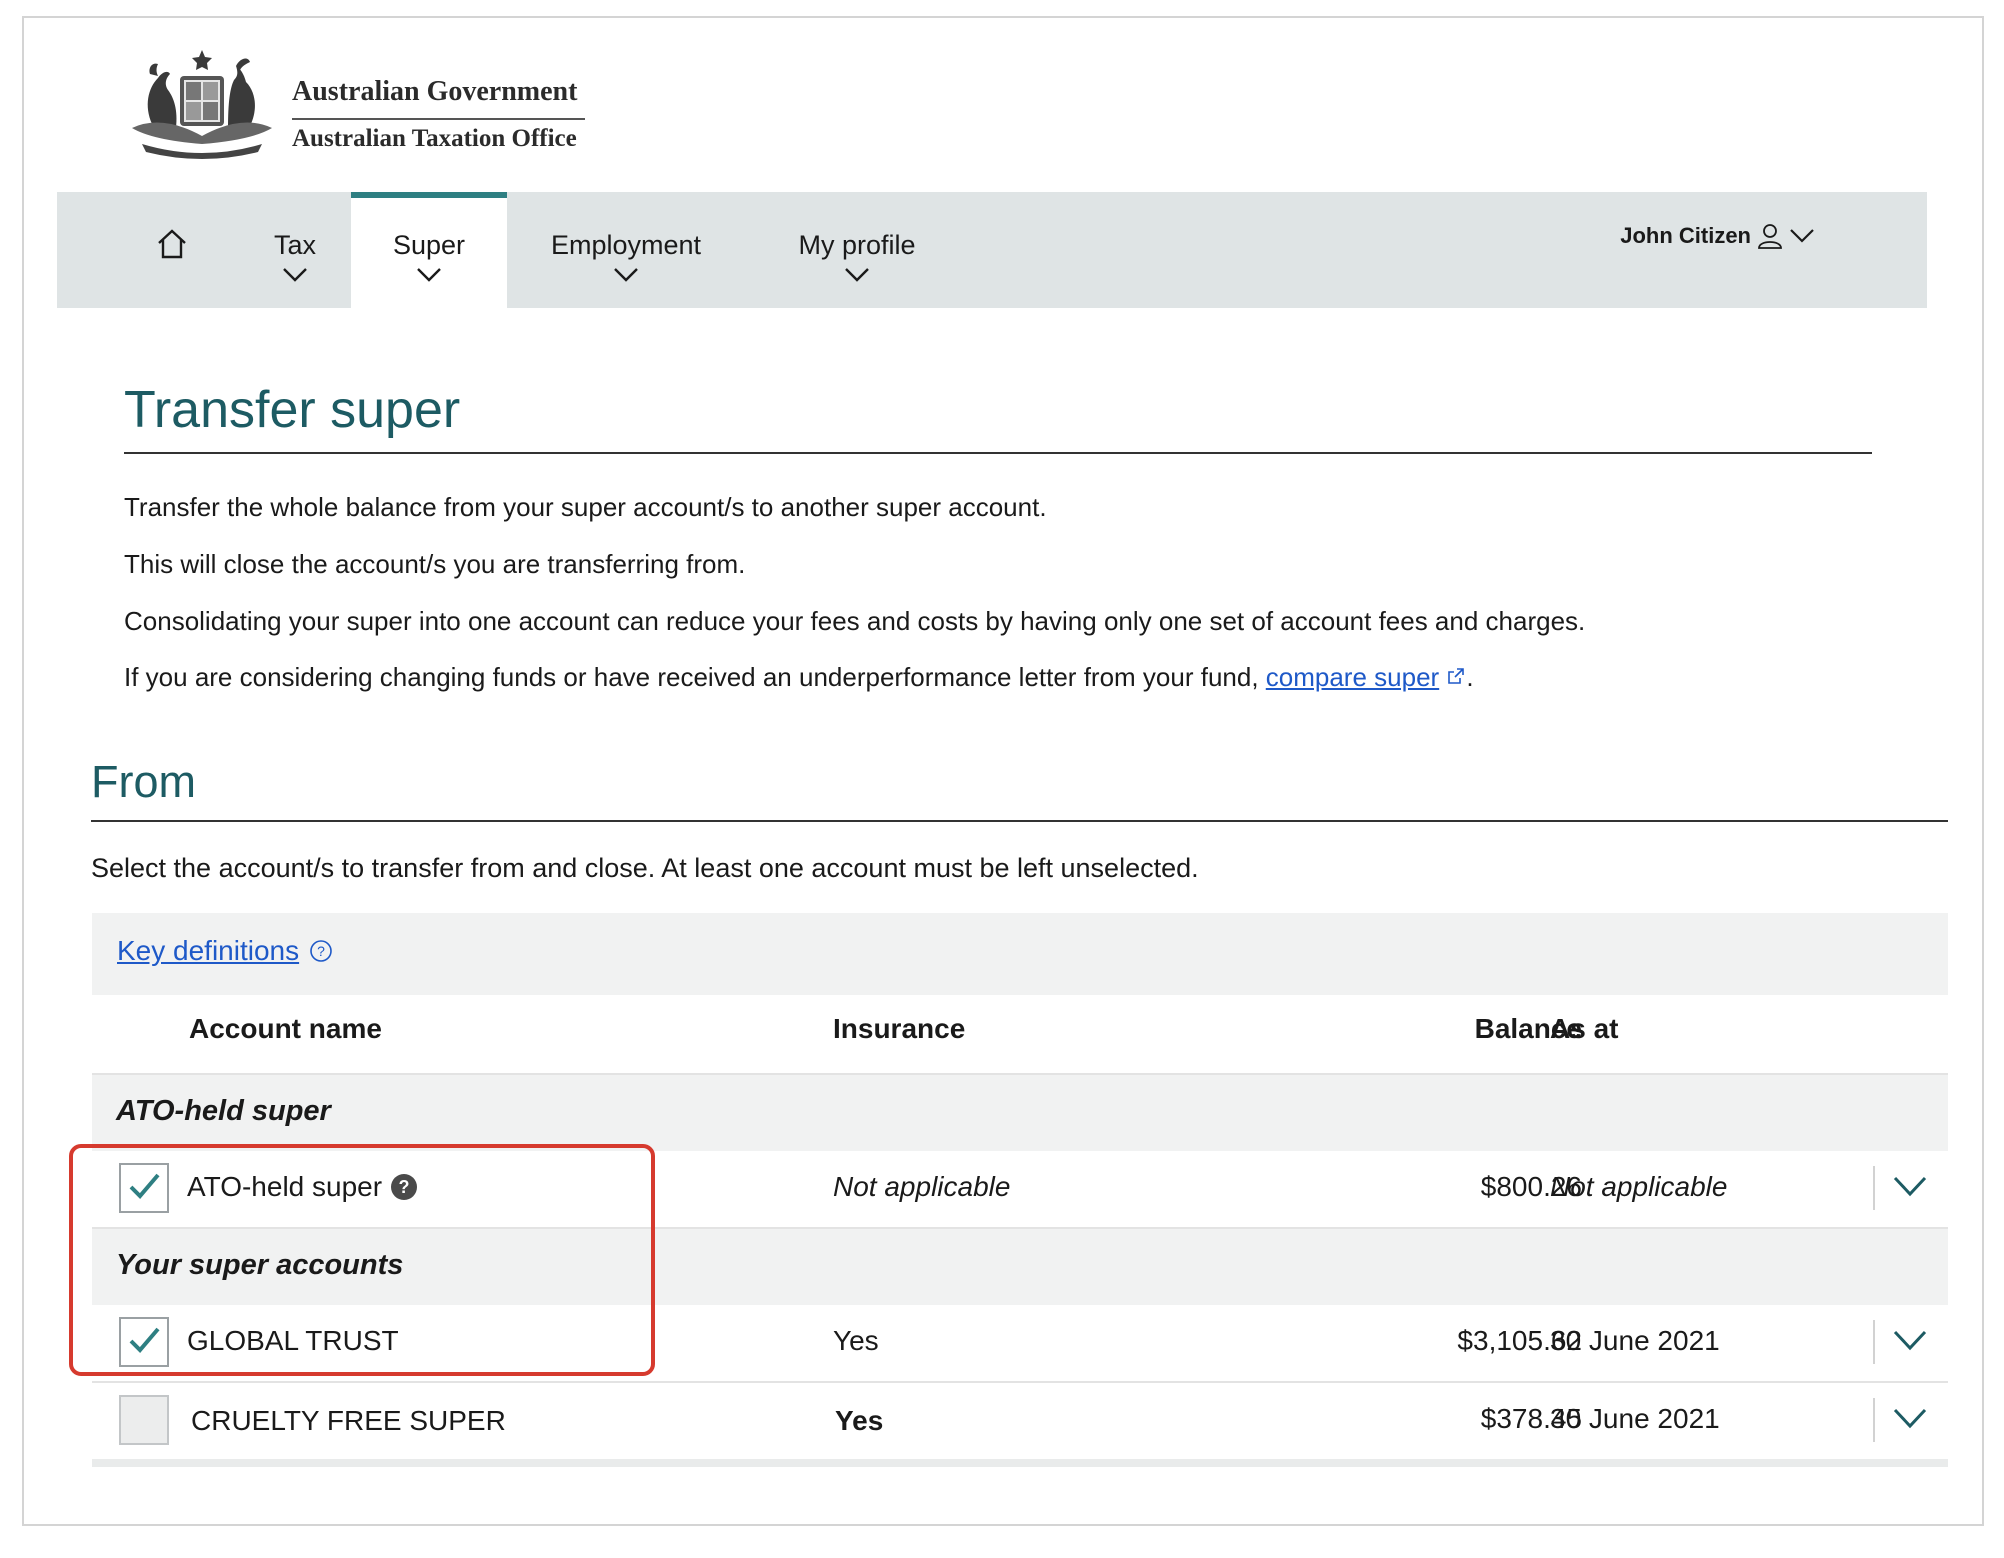  What do you see at coordinates (1770, 236) in the screenshot?
I see `user-icon` at bounding box center [1770, 236].